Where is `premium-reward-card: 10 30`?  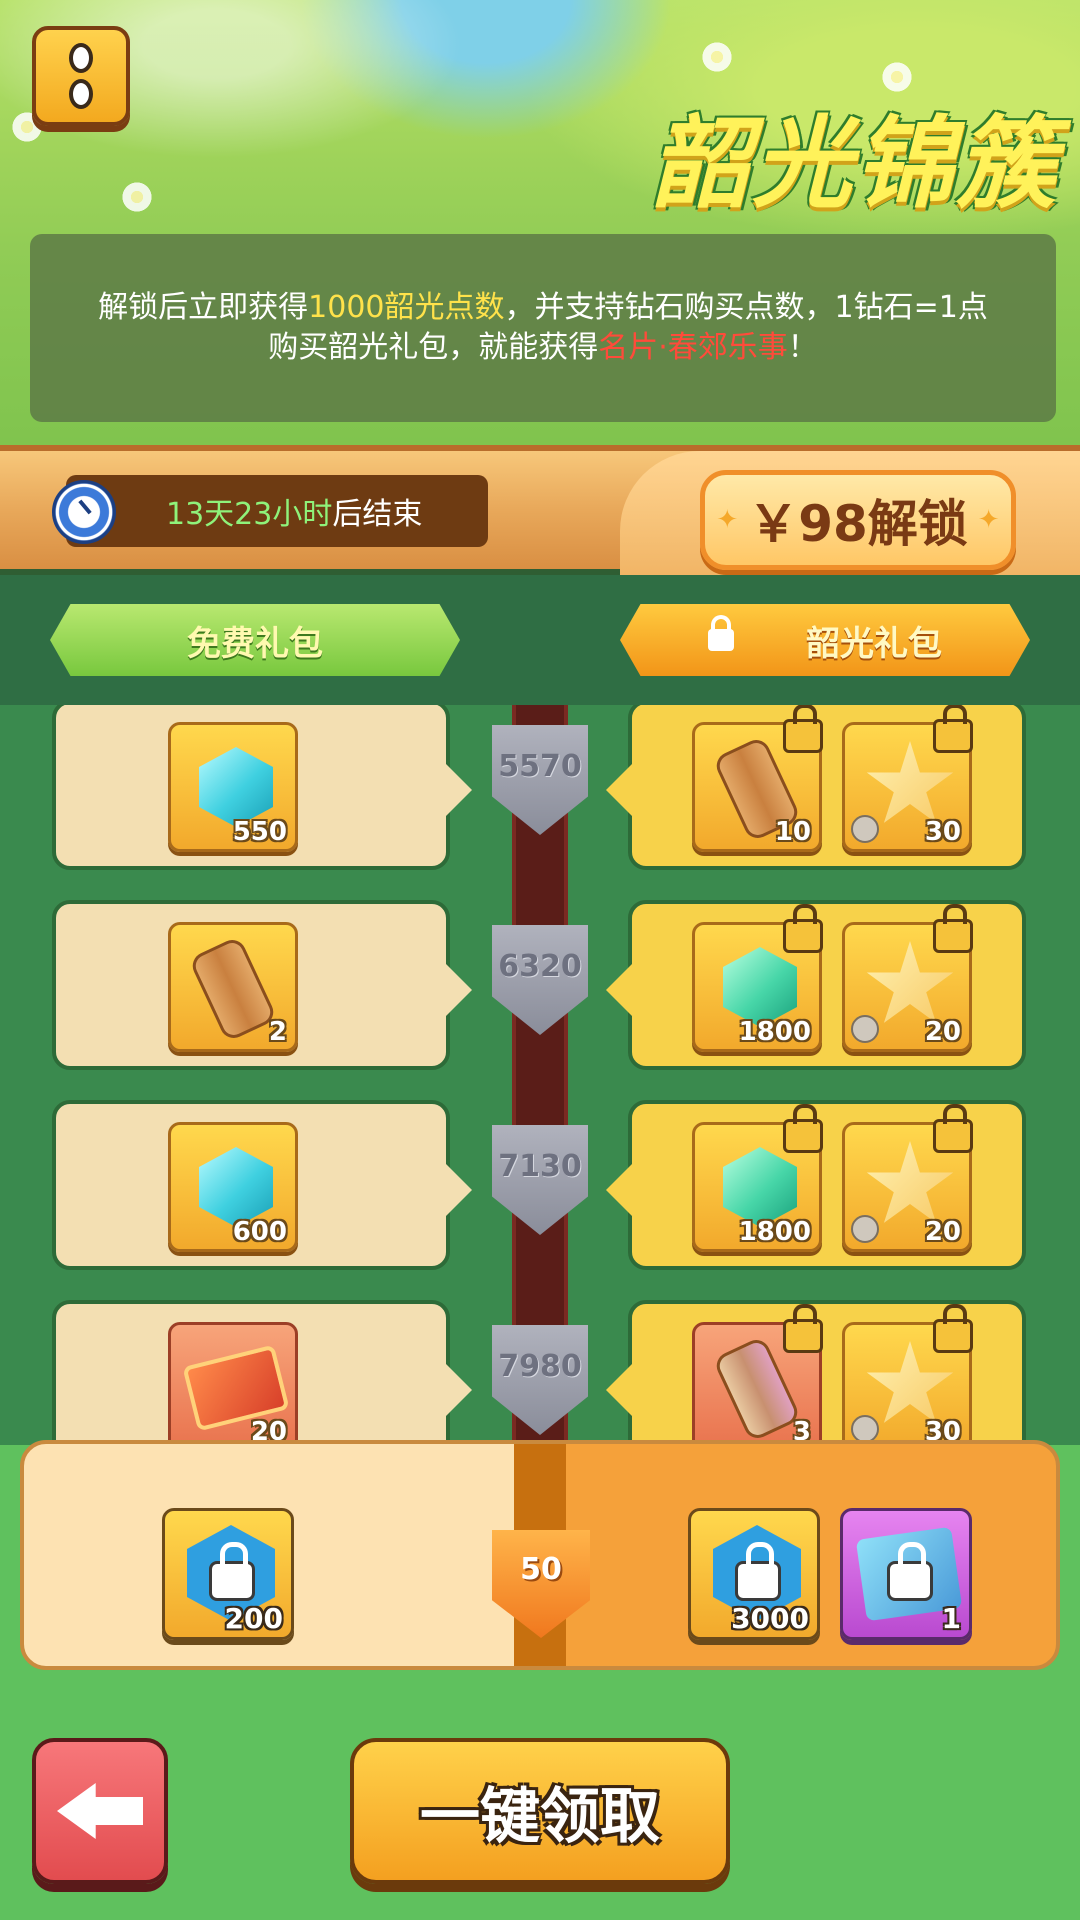 premium-reward-card: 10 30 is located at coordinates (816, 787).